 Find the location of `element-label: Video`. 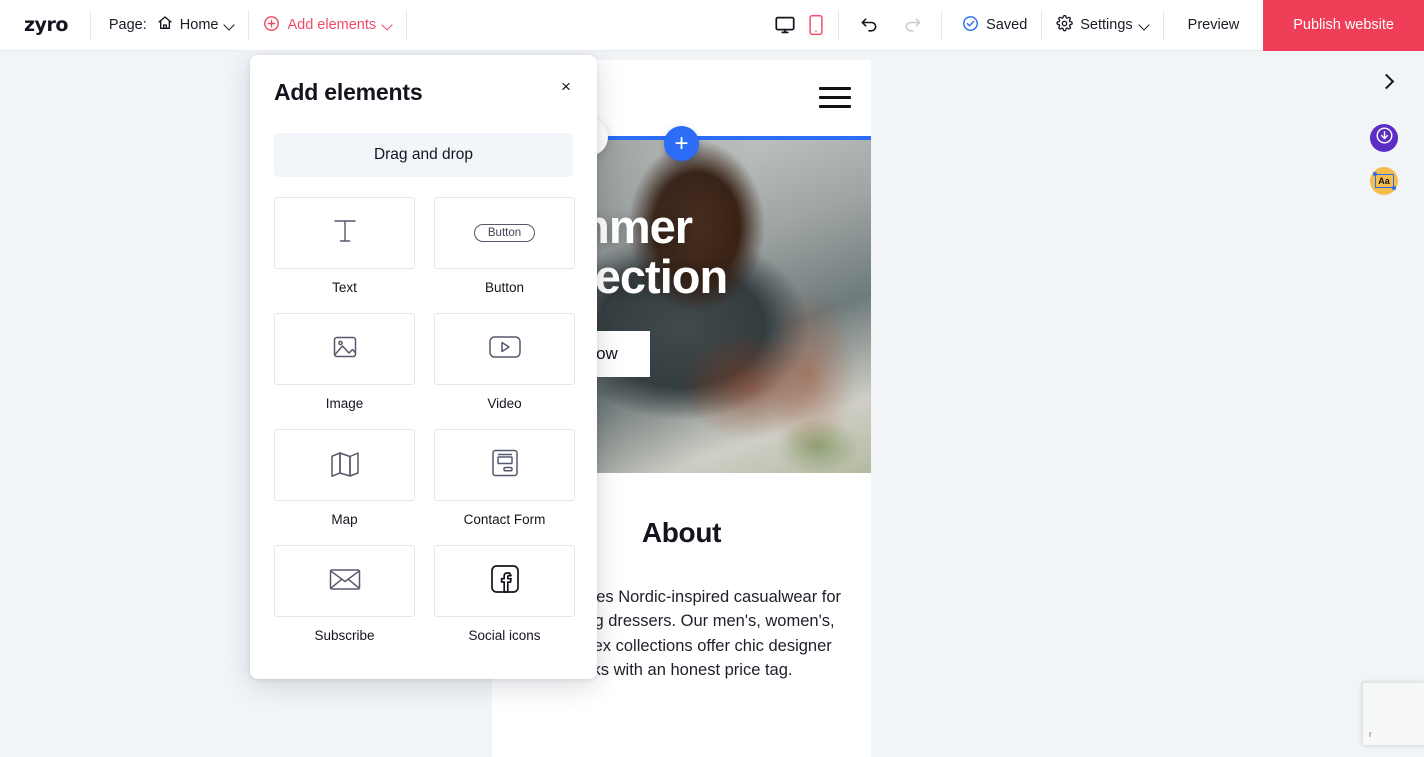

element-label: Video is located at coordinates (504, 403).